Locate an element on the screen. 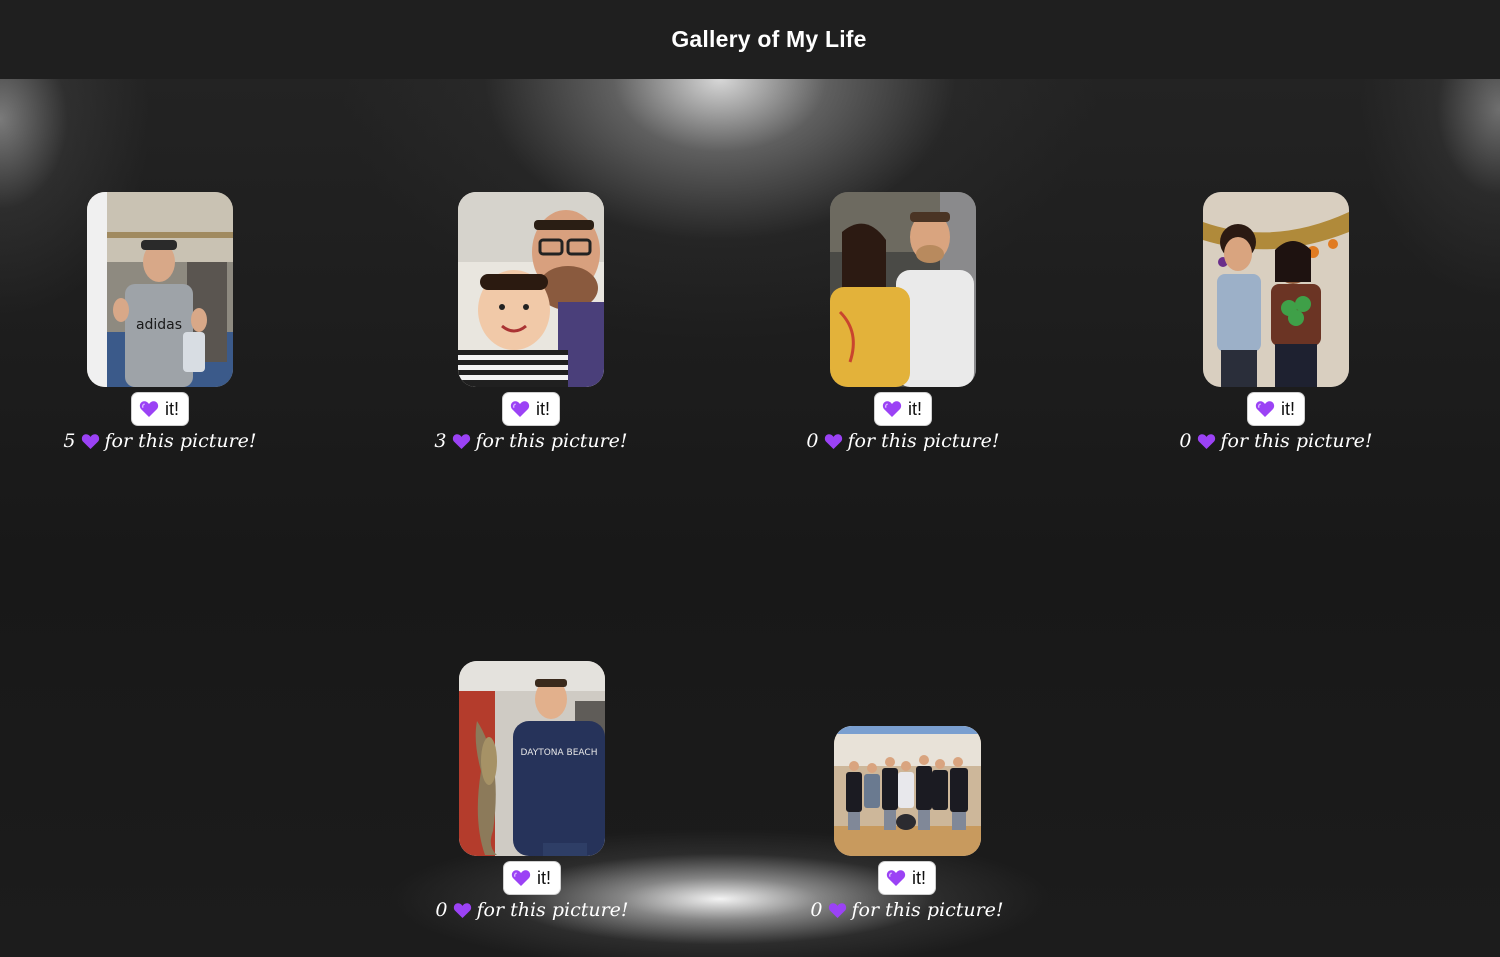 The width and height of the screenshot is (1500, 957). gallery-photo: DAYTONA BEACH is located at coordinates (532, 758).